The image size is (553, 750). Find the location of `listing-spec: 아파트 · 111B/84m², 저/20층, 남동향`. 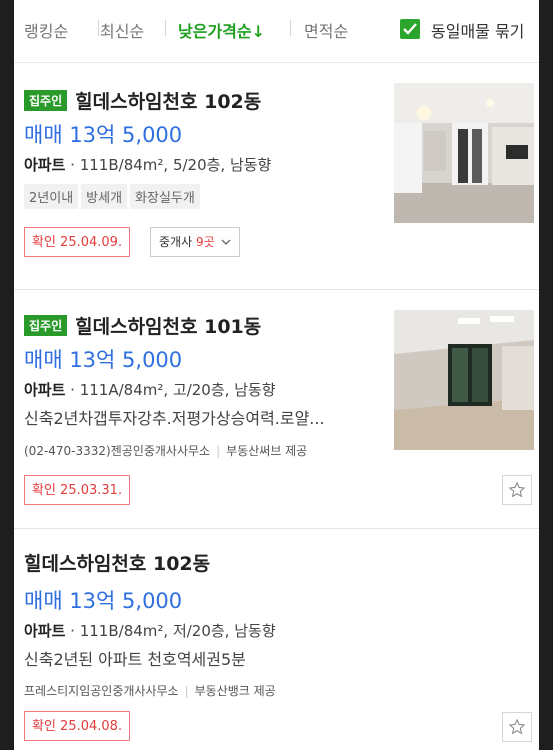

listing-spec: 아파트 · 111B/84m², 저/20층, 남동향 is located at coordinates (150, 631).